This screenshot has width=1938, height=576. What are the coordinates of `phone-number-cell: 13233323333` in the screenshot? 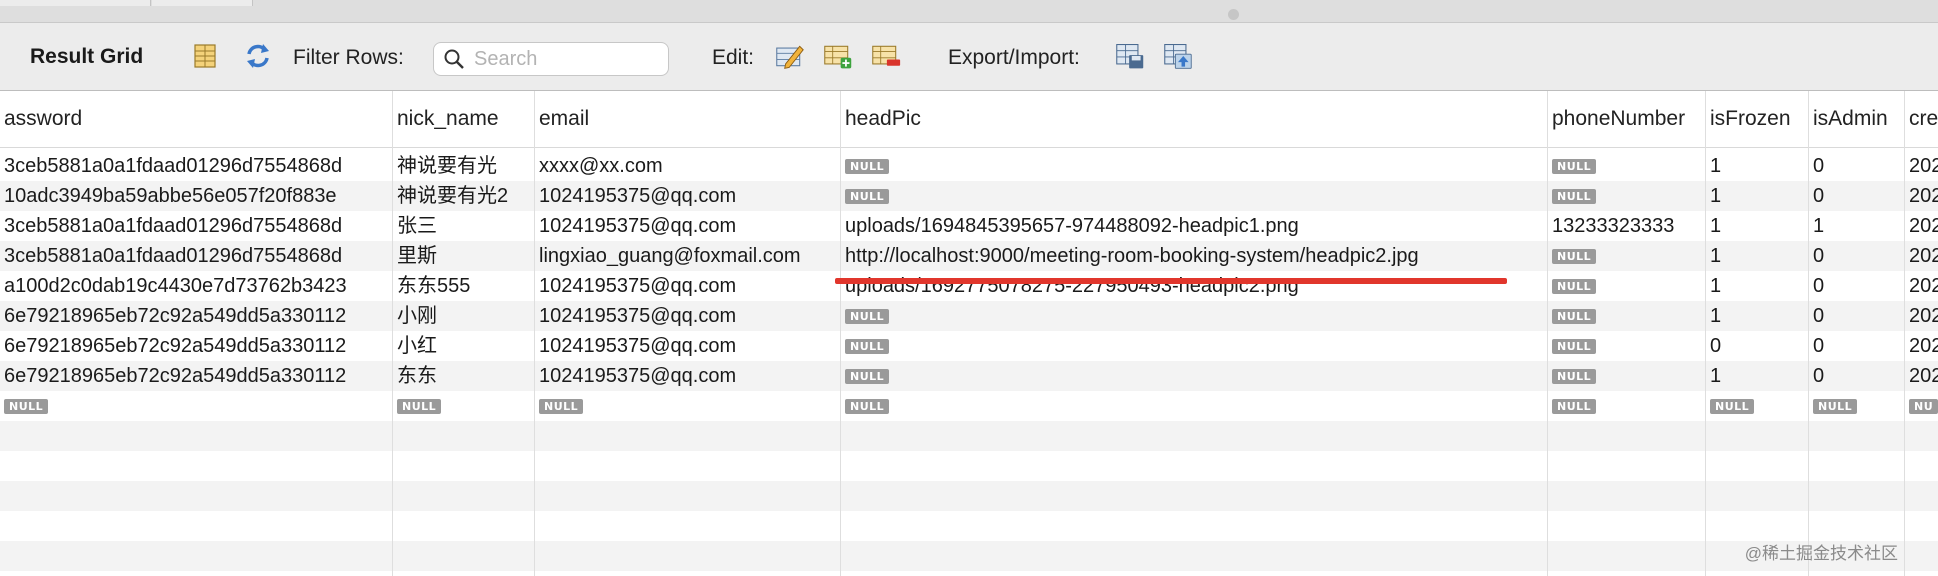 It's located at (1626, 226).